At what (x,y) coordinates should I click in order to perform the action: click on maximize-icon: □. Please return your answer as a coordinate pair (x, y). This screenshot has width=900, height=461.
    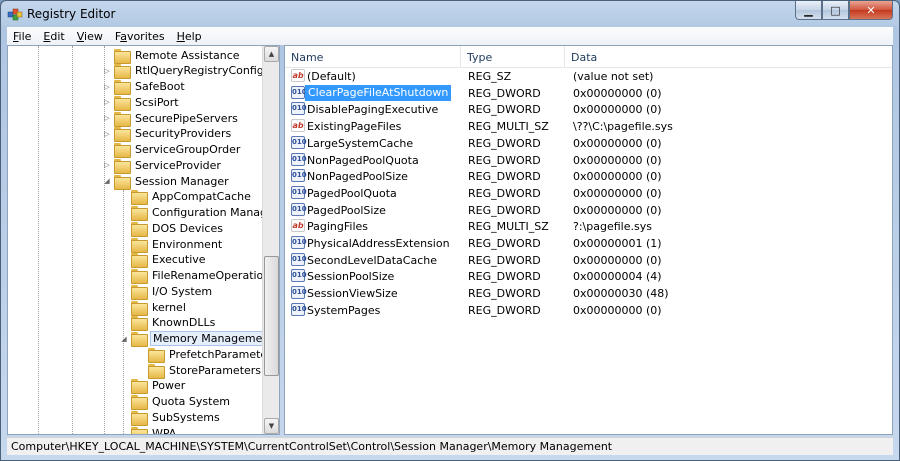
    Looking at the image, I should click on (835, 10).